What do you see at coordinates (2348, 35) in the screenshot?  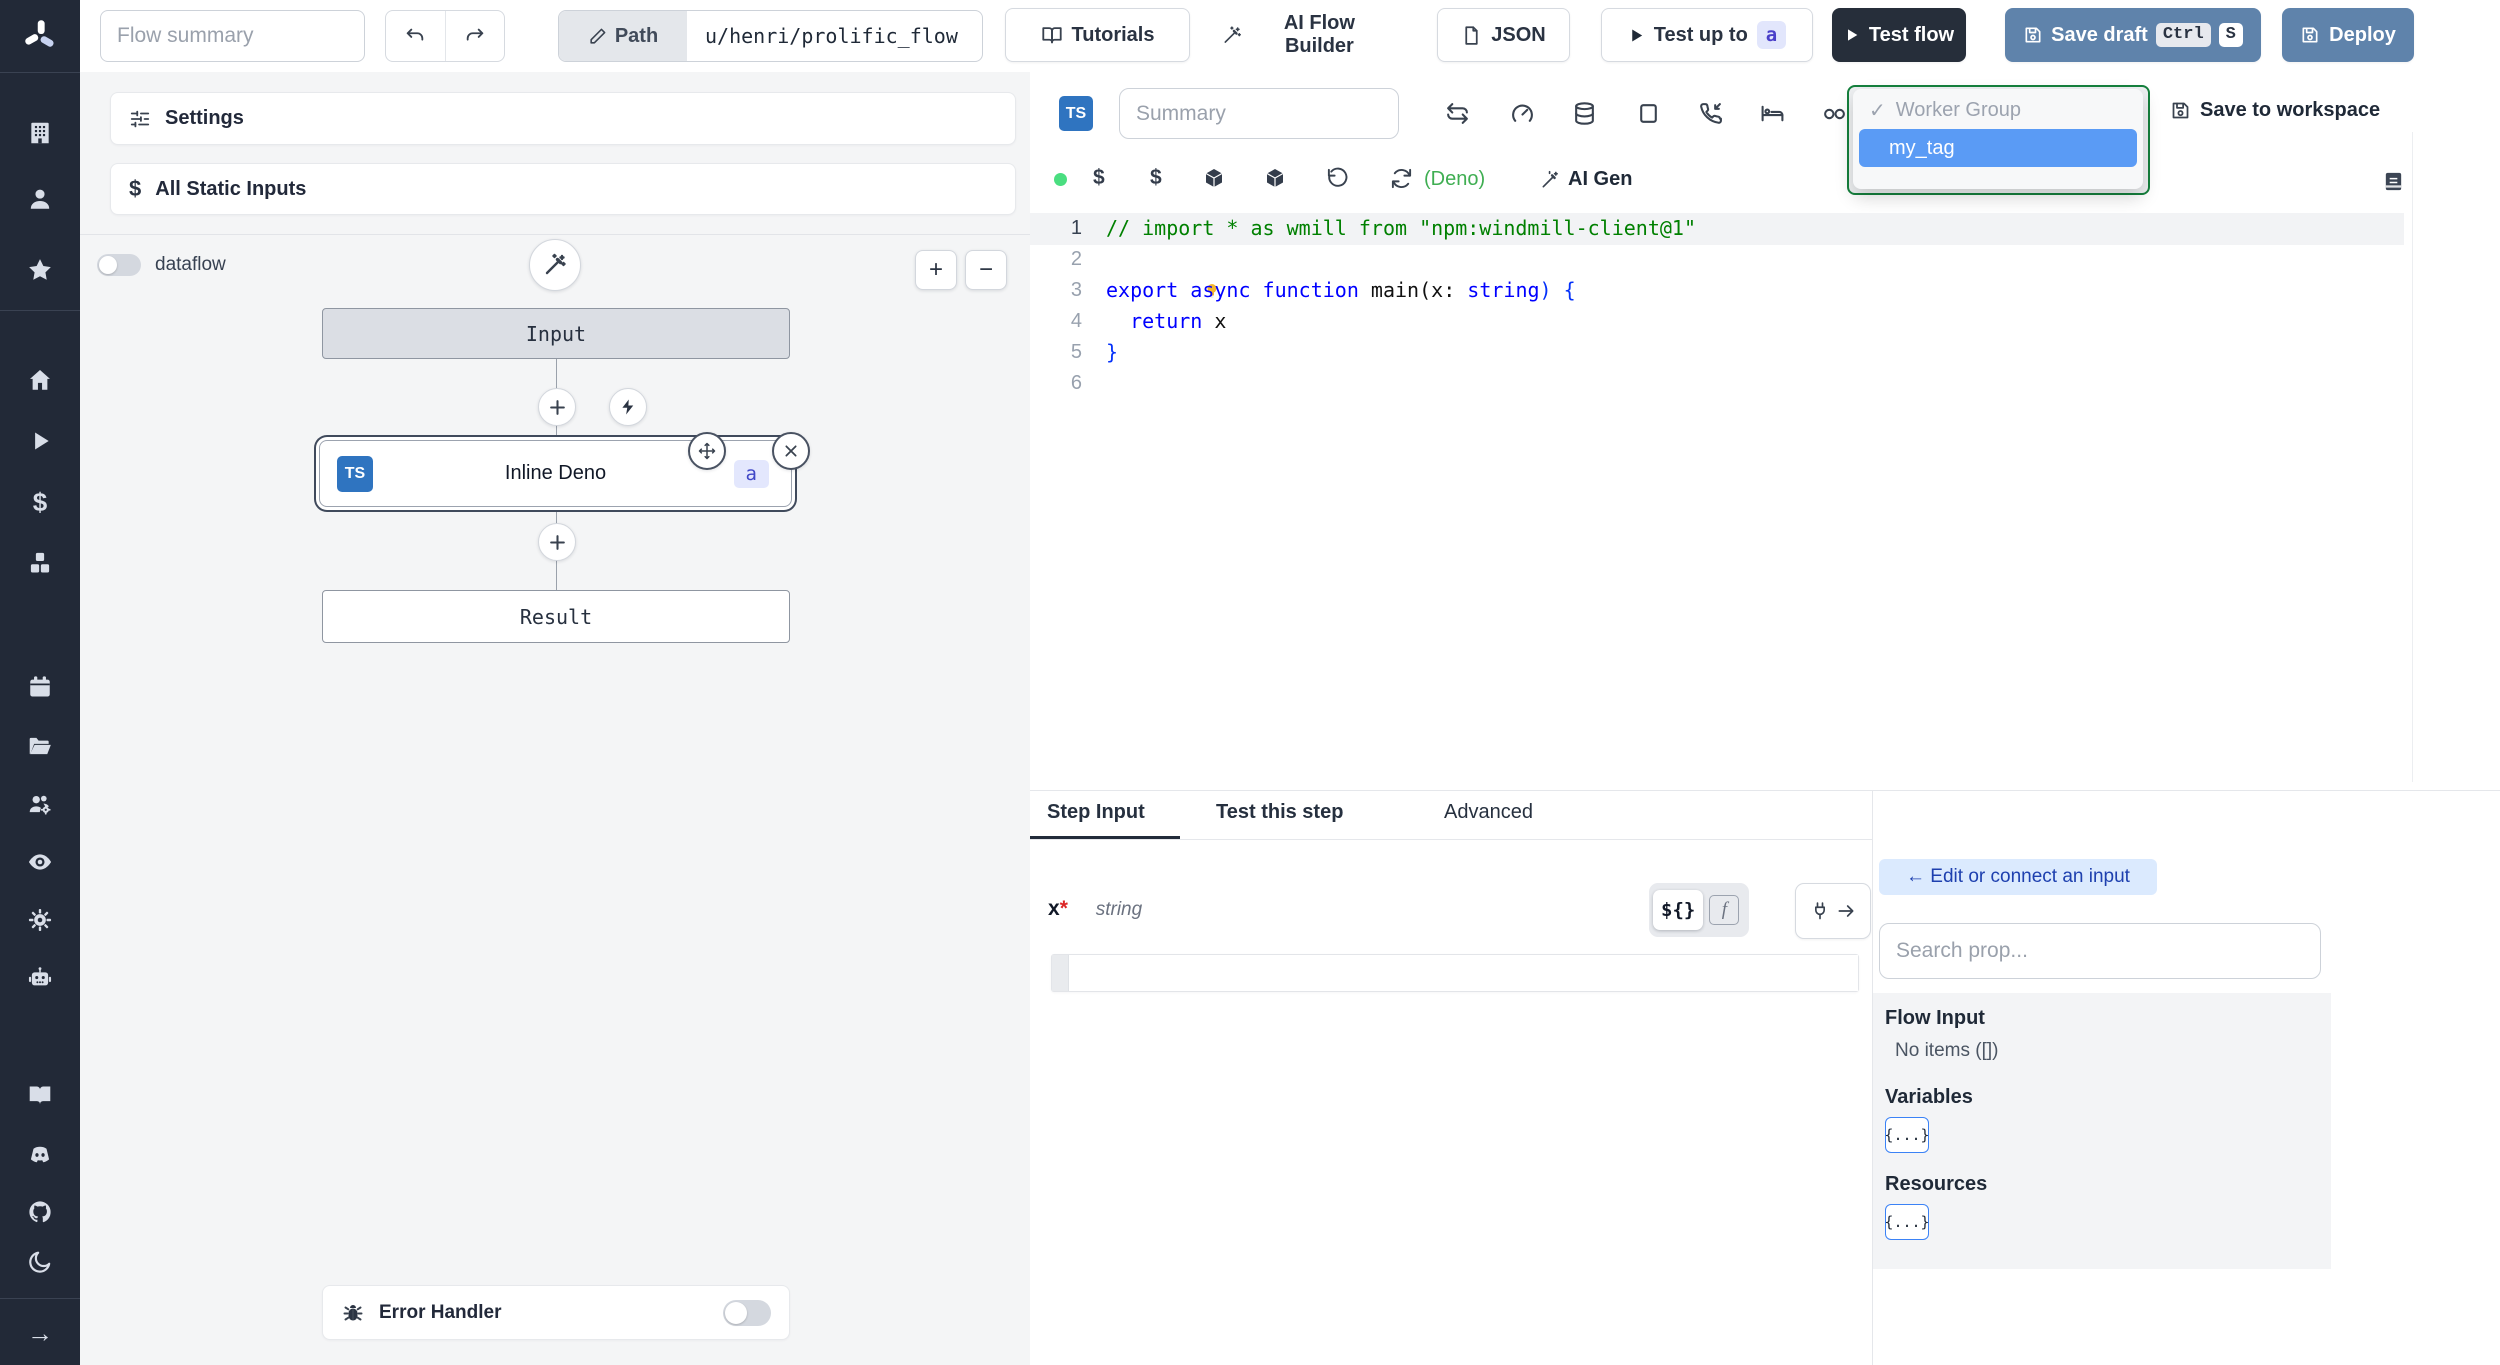 I see `deploy-button: Deploy` at bounding box center [2348, 35].